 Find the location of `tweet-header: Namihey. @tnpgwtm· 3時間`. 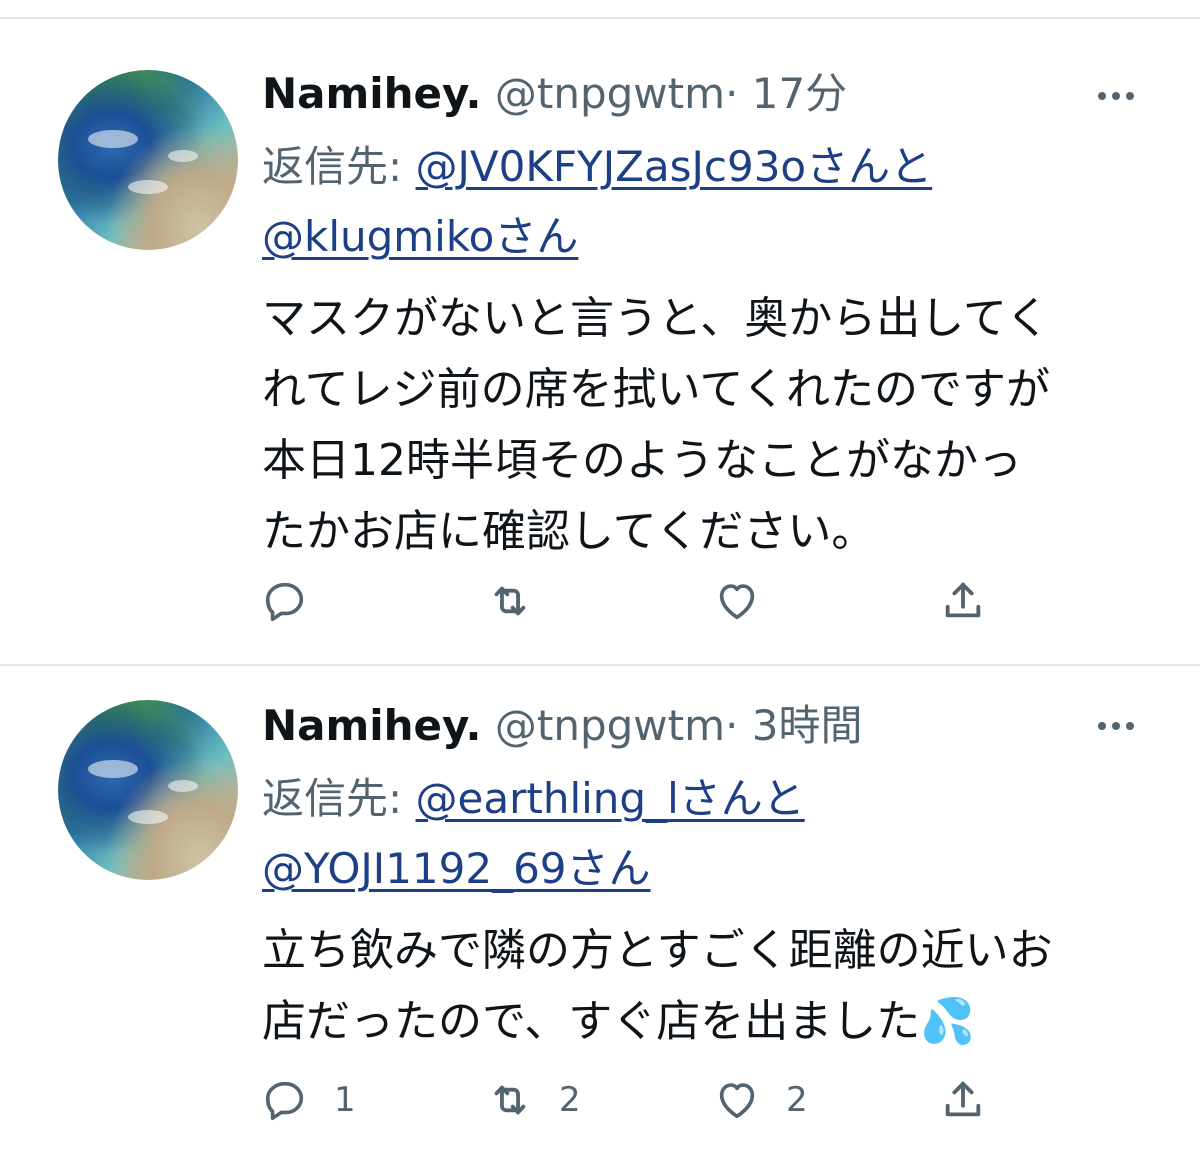

tweet-header: Namihey. @tnpgwtm· 3時間 is located at coordinates (562, 726).